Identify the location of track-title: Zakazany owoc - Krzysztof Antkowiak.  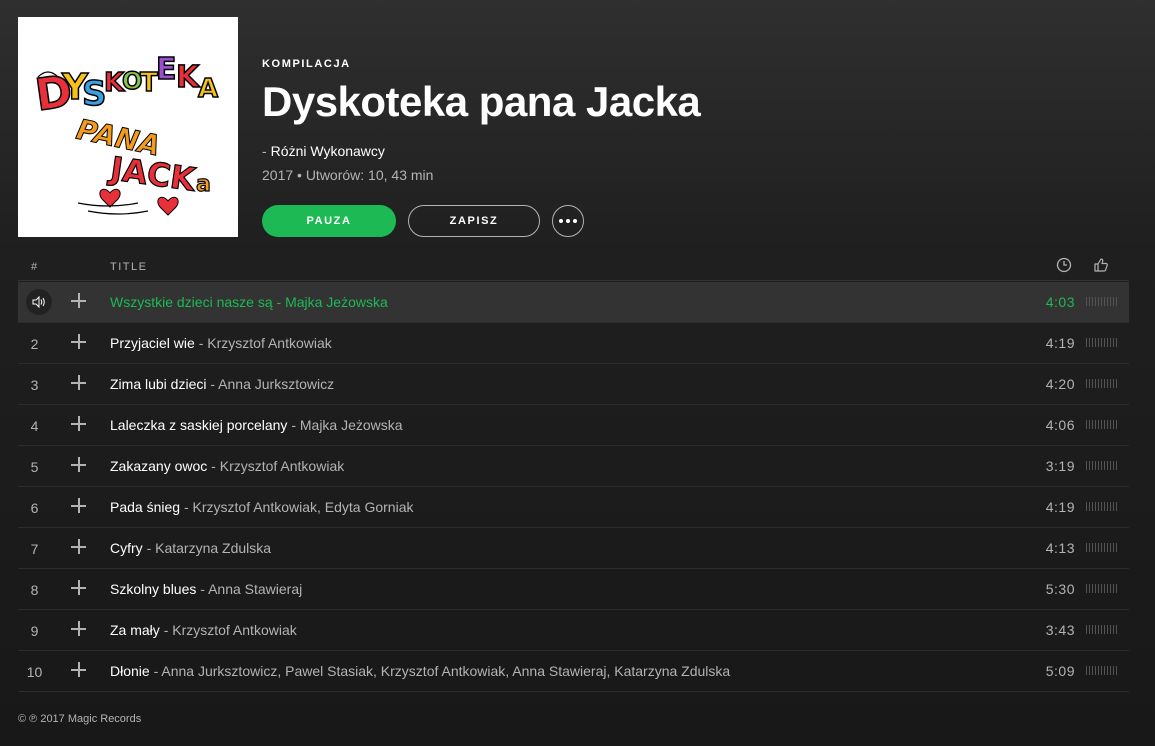
(227, 466).